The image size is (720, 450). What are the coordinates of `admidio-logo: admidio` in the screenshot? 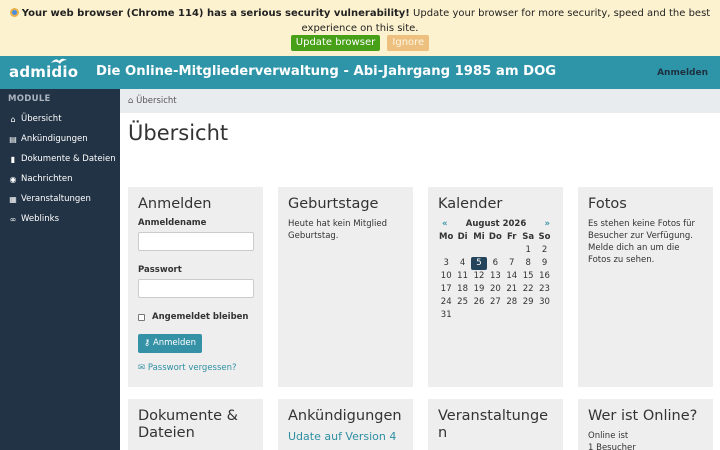 It's located at (44, 69).